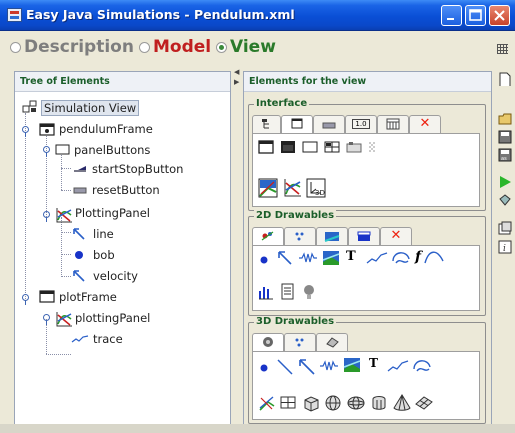  What do you see at coordinates (106, 129) in the screenshot?
I see `tree-node-pendulumframe: pendulumFrame` at bounding box center [106, 129].